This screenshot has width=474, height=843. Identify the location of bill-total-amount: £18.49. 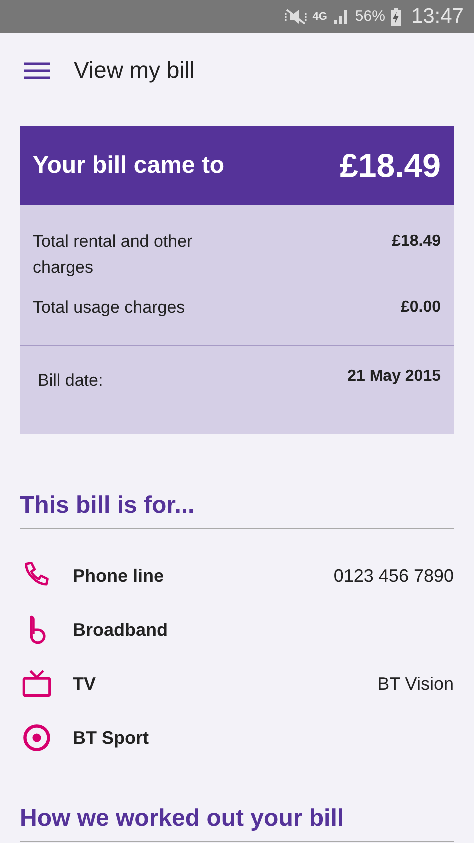
(390, 165).